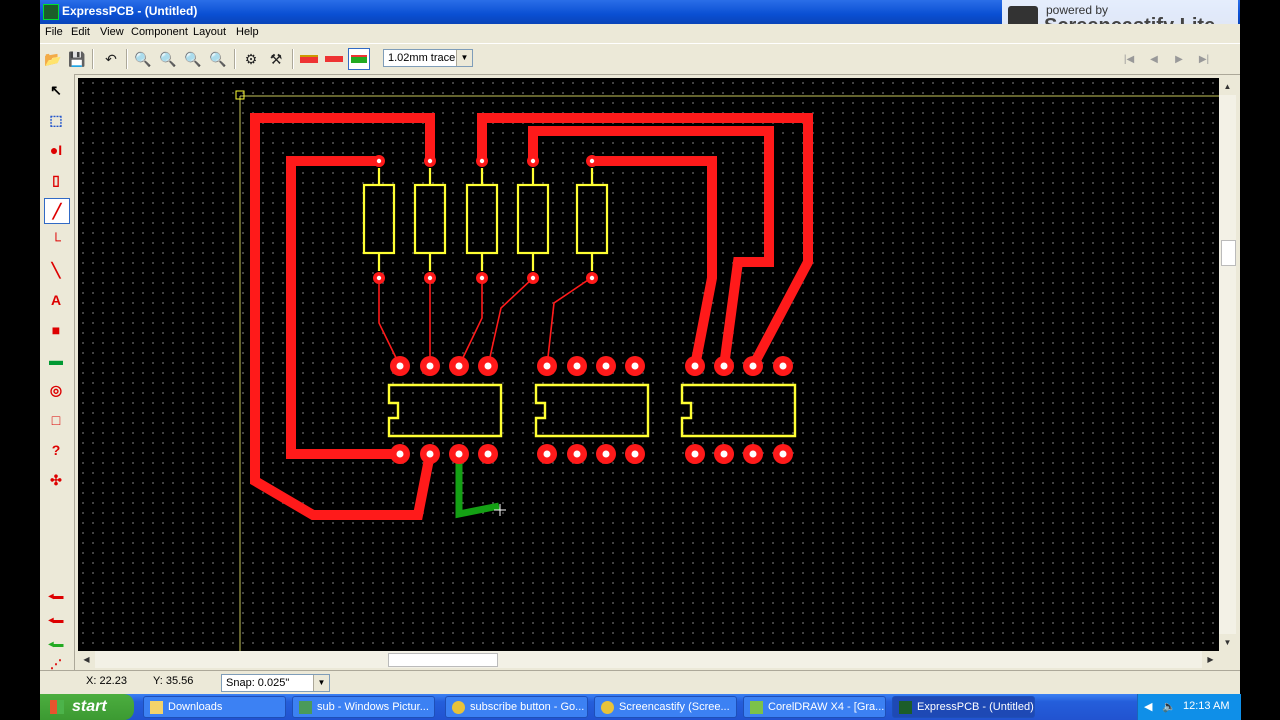 This screenshot has height=720, width=1280. I want to click on undo-arrow-icon: ↶, so click(111, 59).